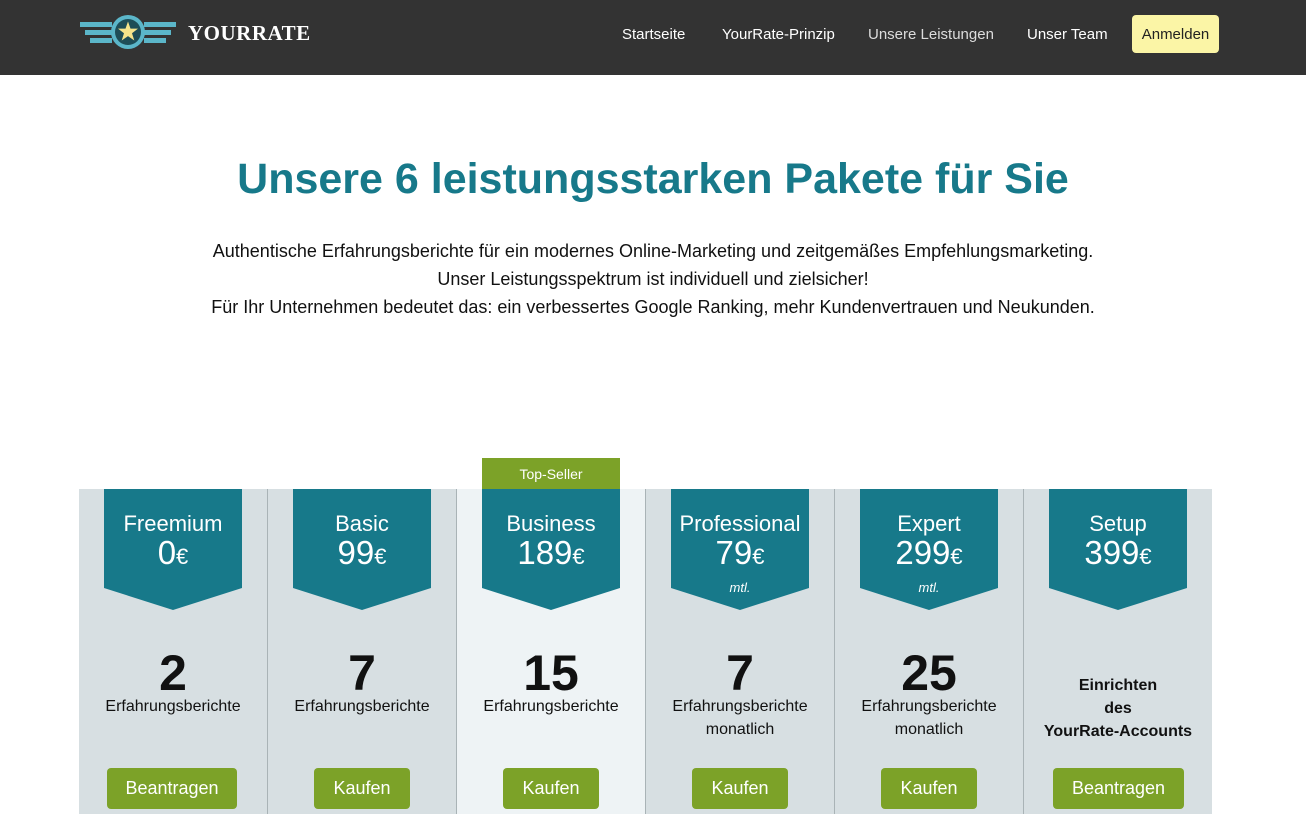  What do you see at coordinates (1118, 685) in the screenshot?
I see `setup-line: Einrichten` at bounding box center [1118, 685].